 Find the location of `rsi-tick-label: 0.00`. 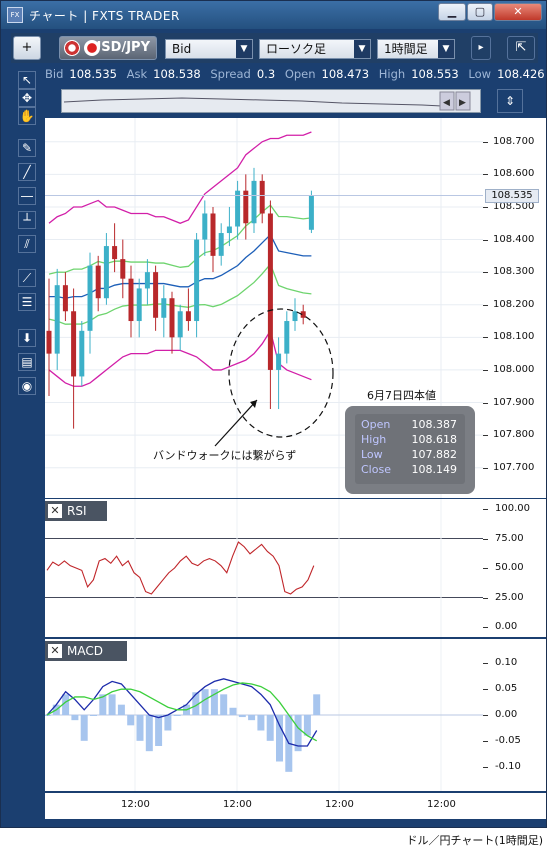

rsi-tick-label: 0.00 is located at coordinates (506, 626).